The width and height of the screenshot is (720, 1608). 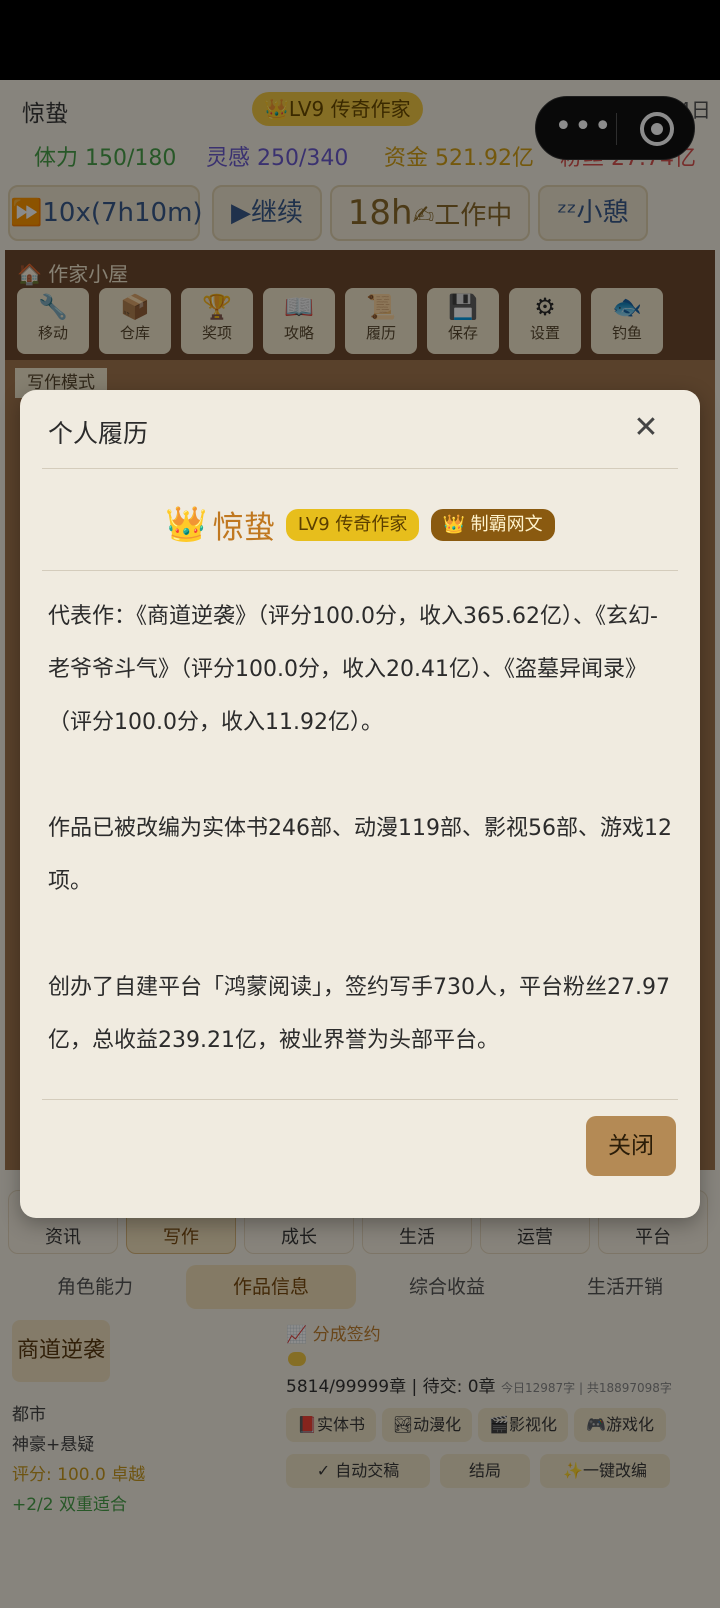 I want to click on profile-row: 👑 惊蛰 LV9 传奇作家 👑 制霸网文, so click(x=360, y=527).